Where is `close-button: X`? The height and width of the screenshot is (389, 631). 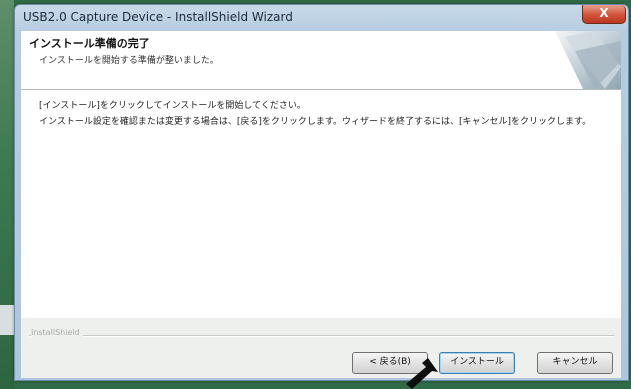 close-button: X is located at coordinates (604, 14).